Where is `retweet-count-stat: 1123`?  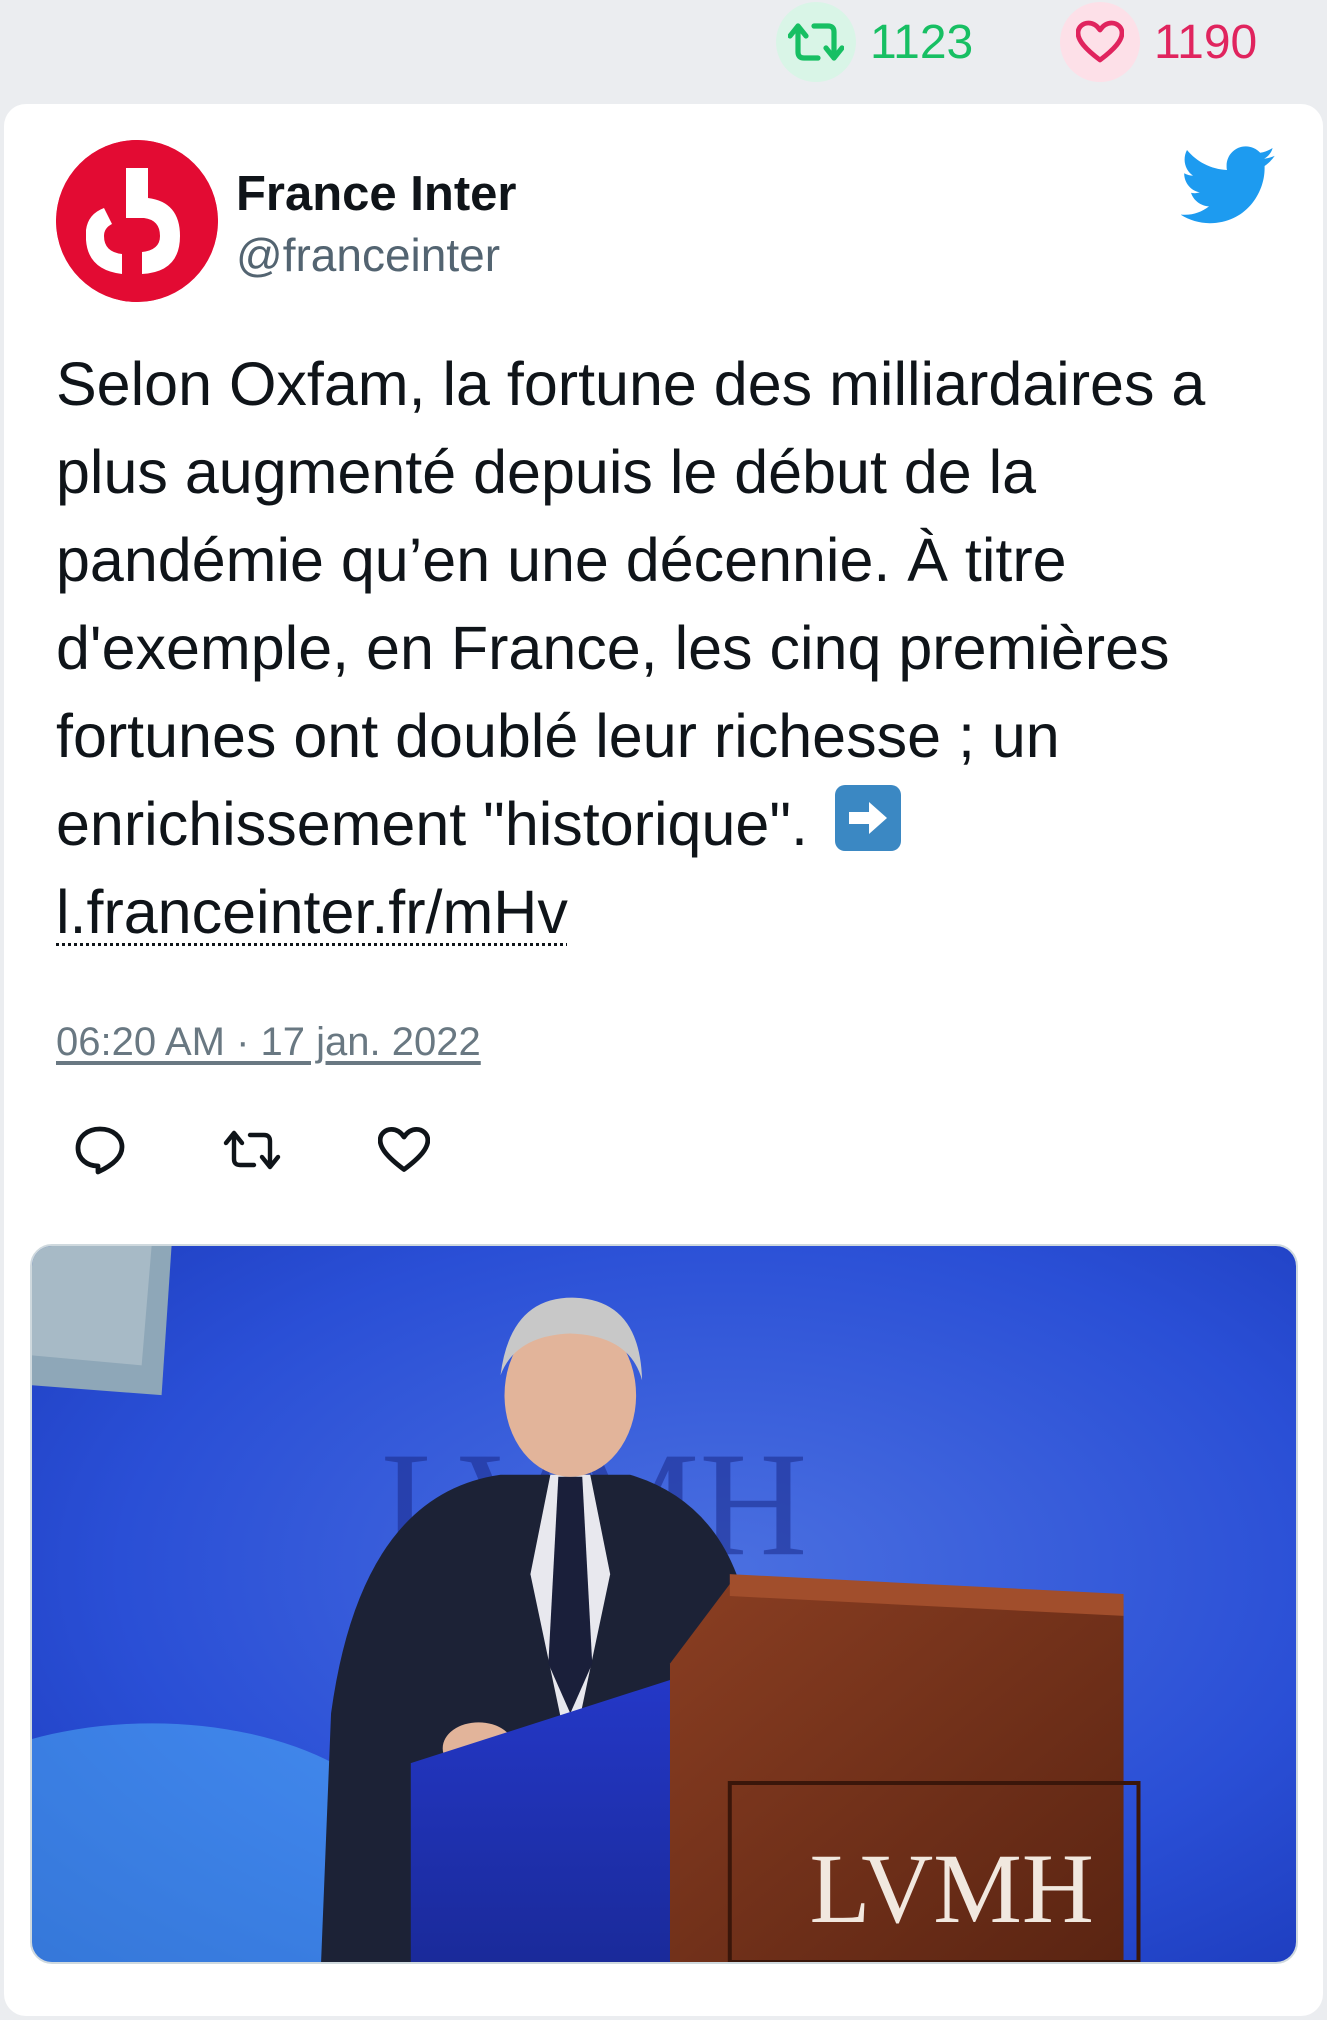
retweet-count-stat: 1123 is located at coordinates (874, 42).